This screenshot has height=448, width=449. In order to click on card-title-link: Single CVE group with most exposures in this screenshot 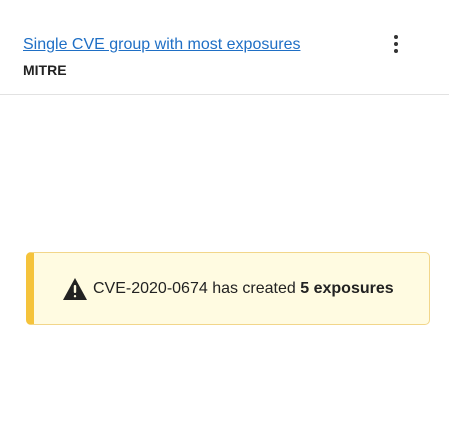, I will do `click(161, 45)`.